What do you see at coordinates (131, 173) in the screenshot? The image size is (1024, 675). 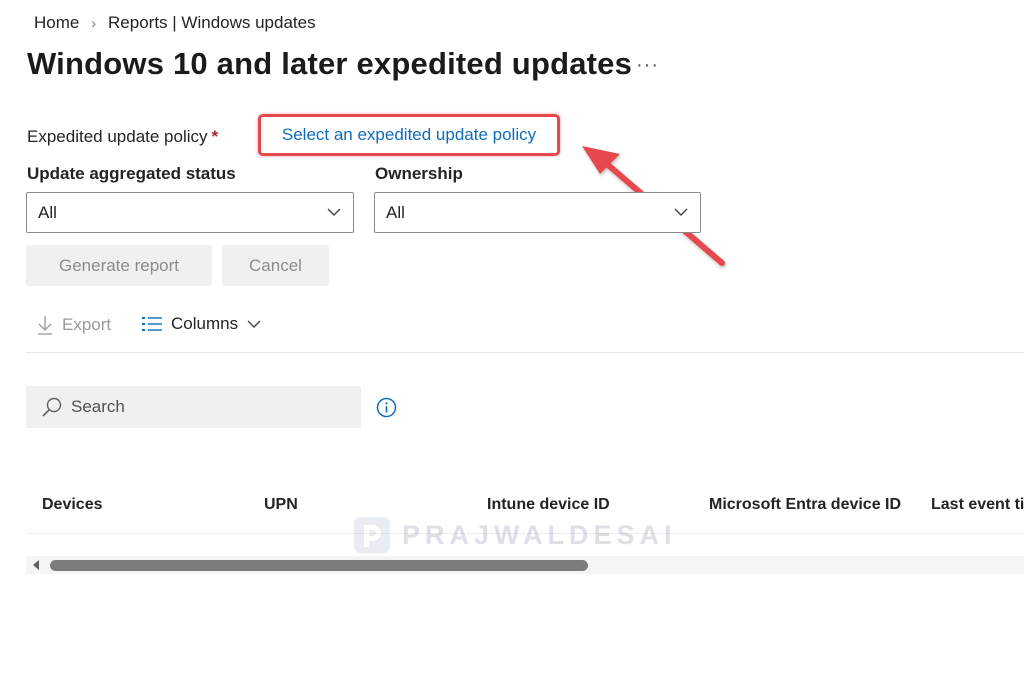 I see `update-status-label: Update aggregated status` at bounding box center [131, 173].